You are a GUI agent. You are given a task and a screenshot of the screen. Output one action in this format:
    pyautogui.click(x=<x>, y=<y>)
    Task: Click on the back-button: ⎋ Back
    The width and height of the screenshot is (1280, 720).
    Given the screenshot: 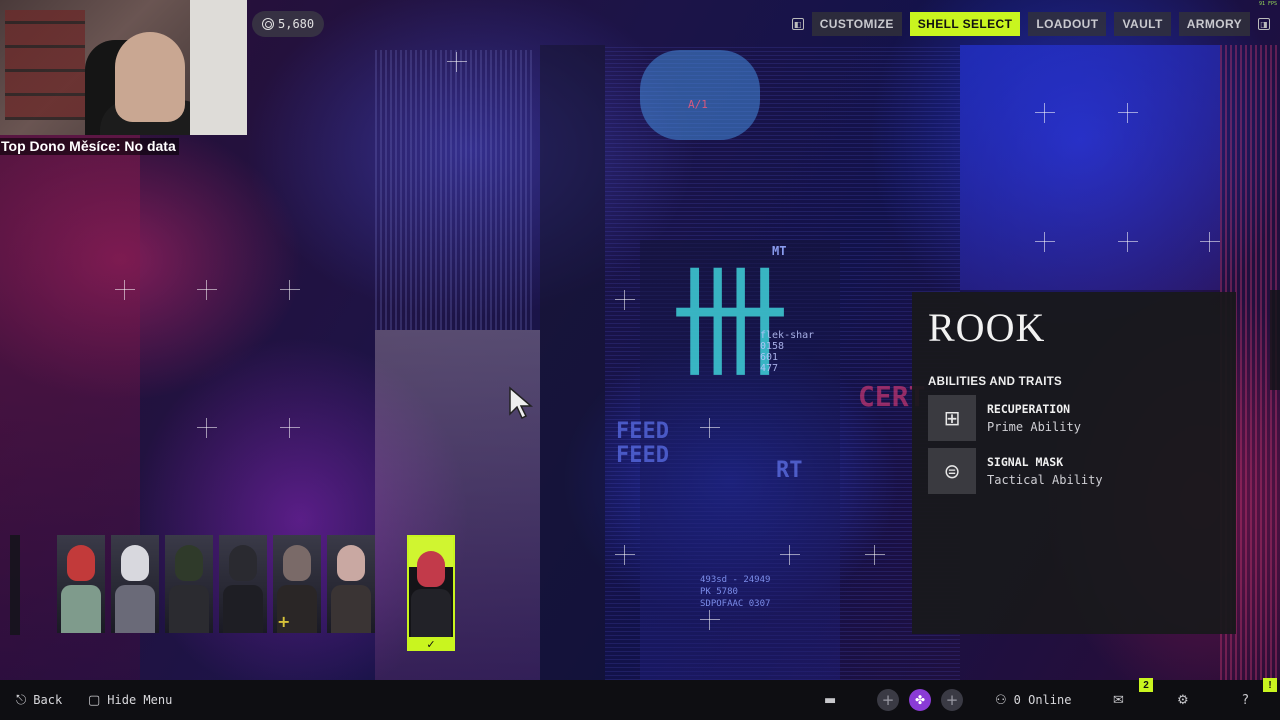 What is the action you would take?
    pyautogui.click(x=39, y=700)
    